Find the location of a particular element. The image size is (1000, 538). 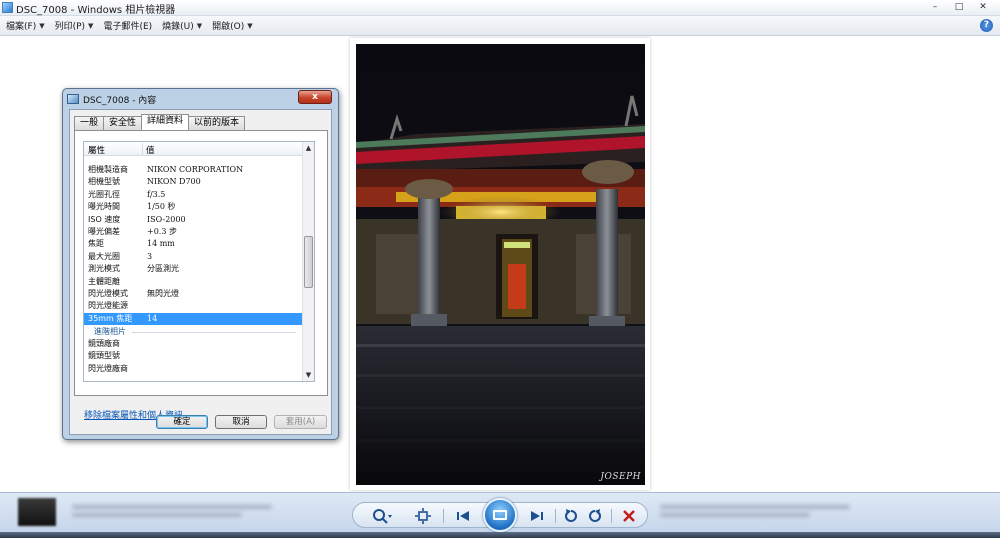

table-row: 相機型號 NIKON D700 is located at coordinates (194, 182).